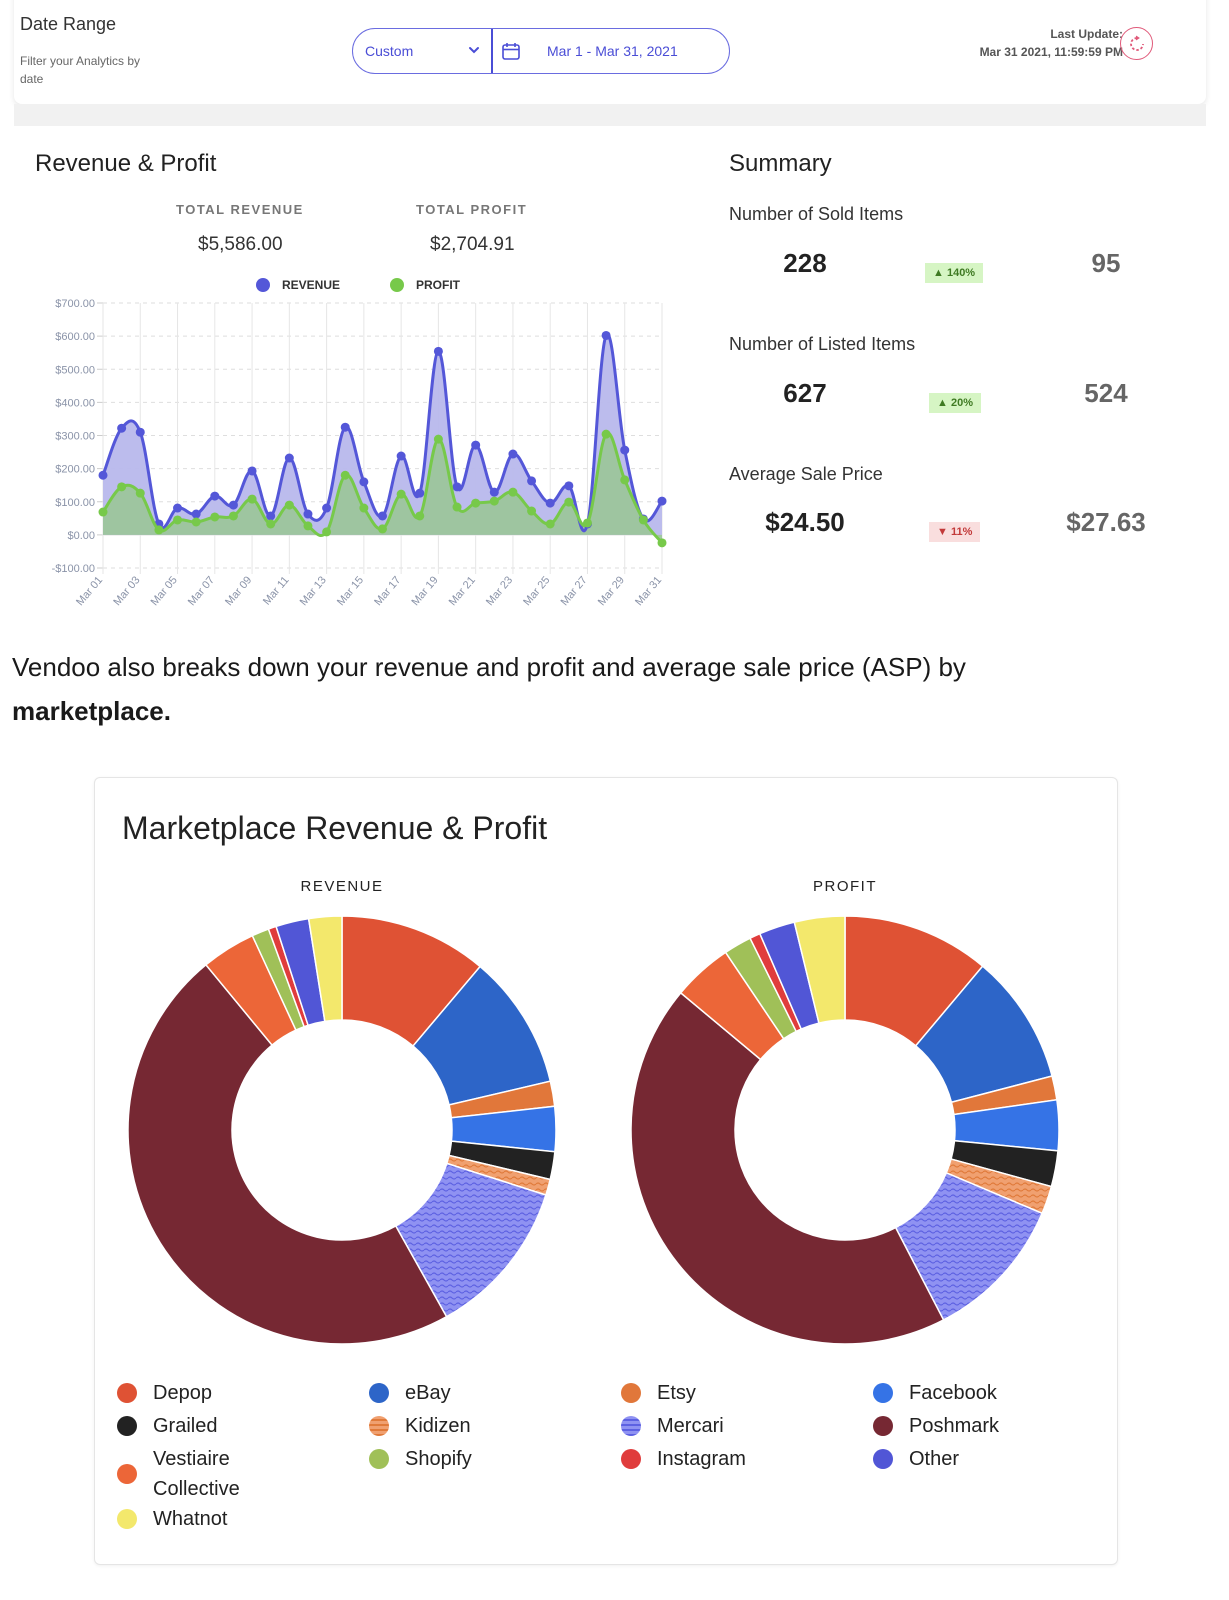 The width and height of the screenshot is (1229, 1600). I want to click on legend-label: Kidizen, so click(438, 1426).